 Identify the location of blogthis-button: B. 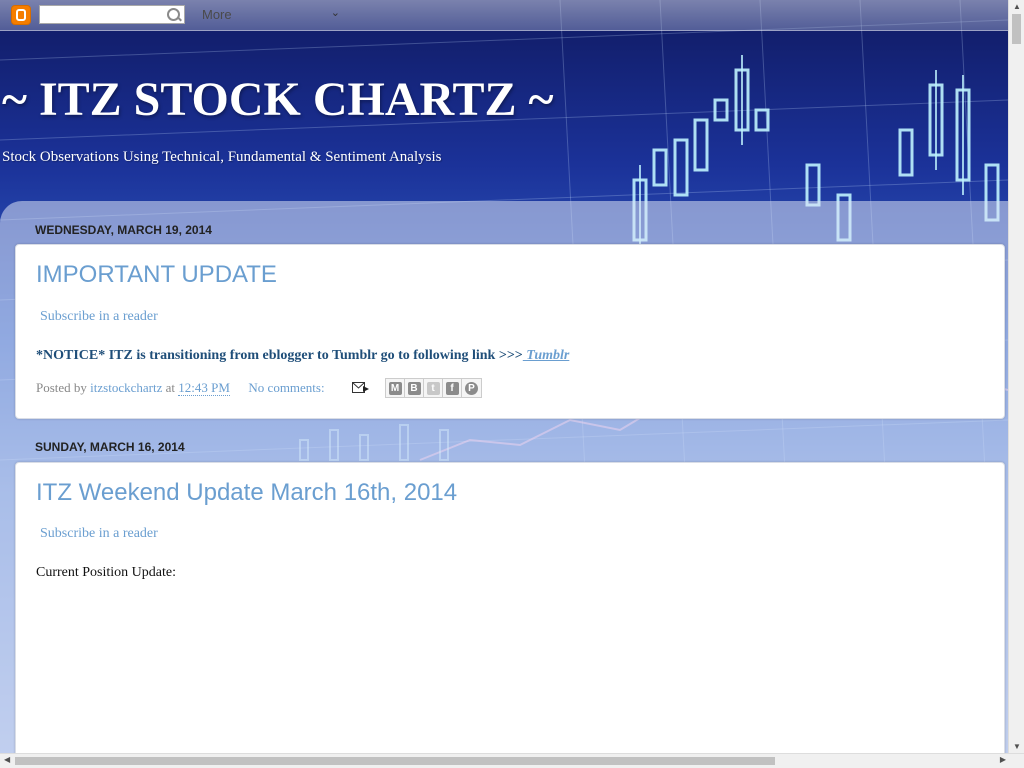
(414, 388).